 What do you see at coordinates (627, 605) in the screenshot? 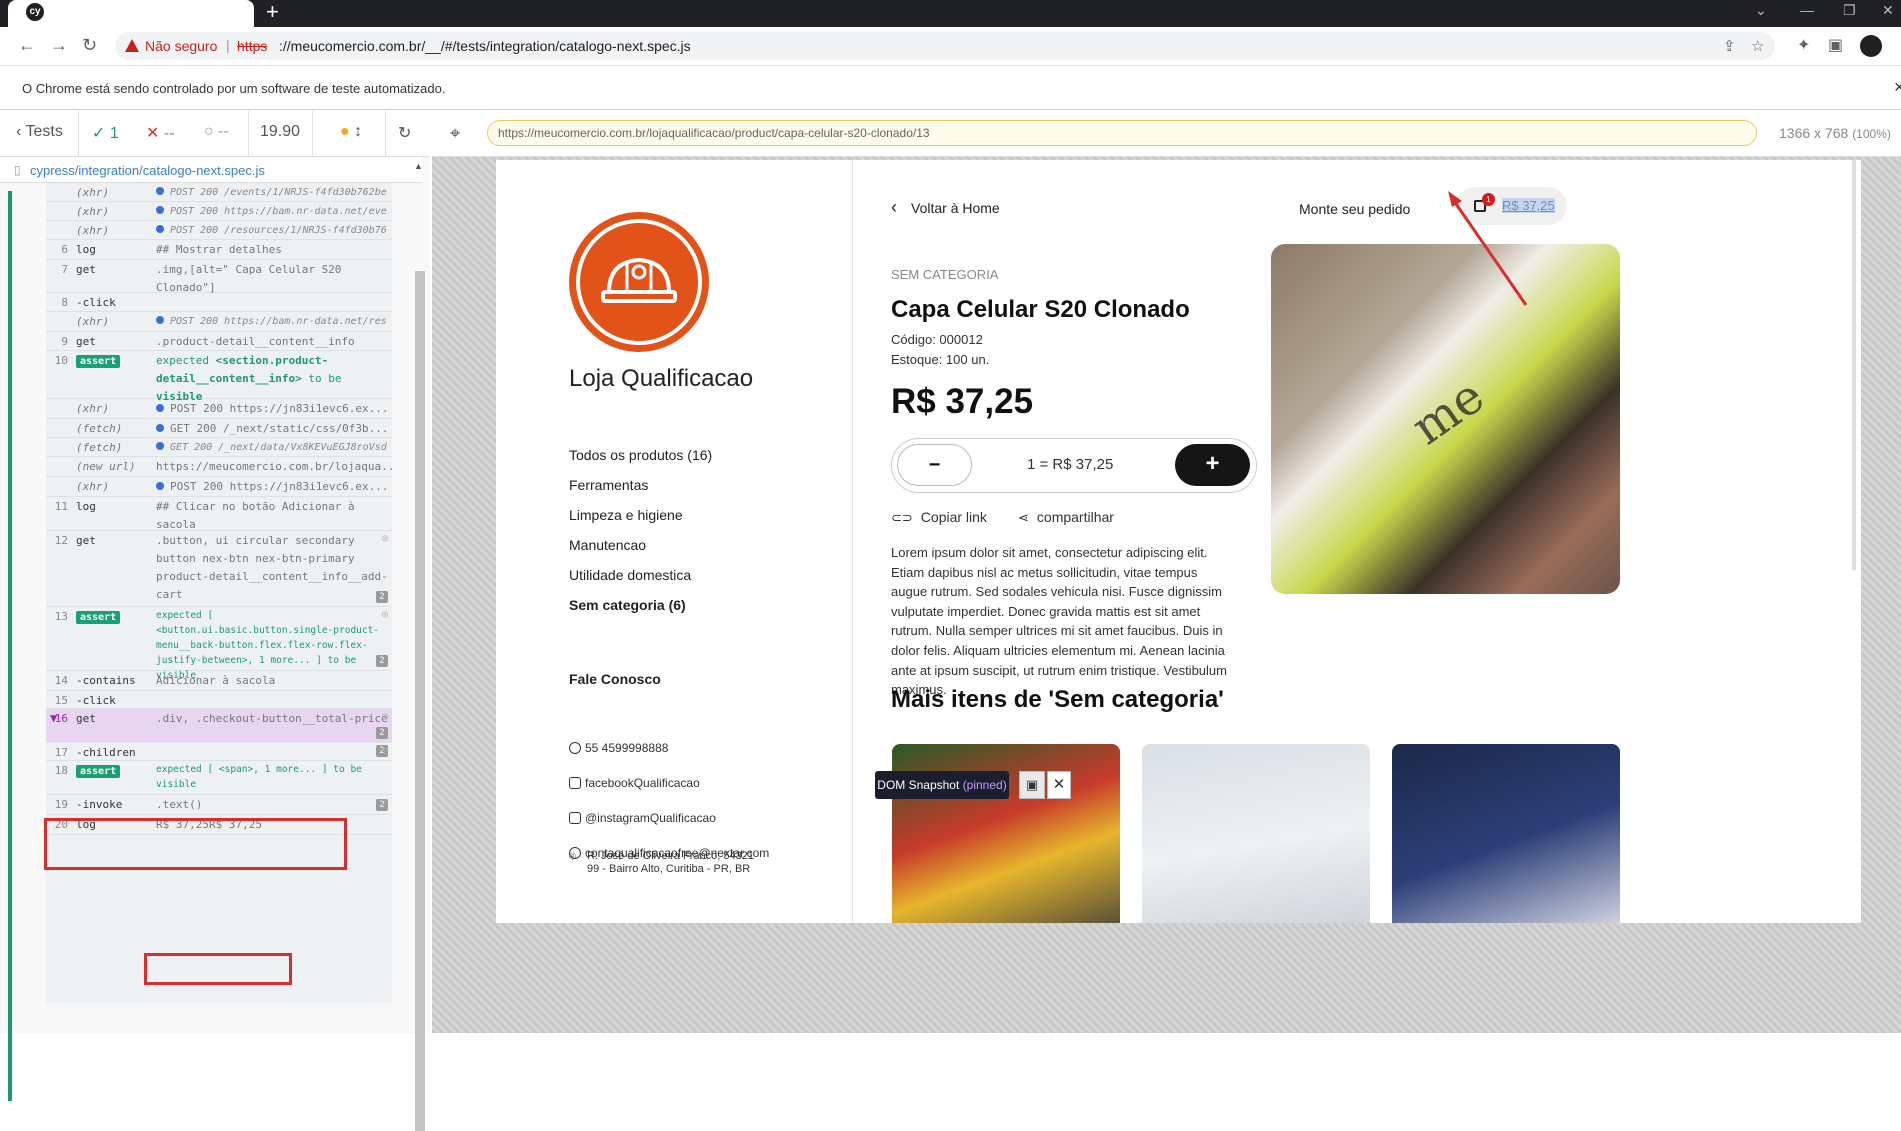
I see `category-link: Sem categoria (6)` at bounding box center [627, 605].